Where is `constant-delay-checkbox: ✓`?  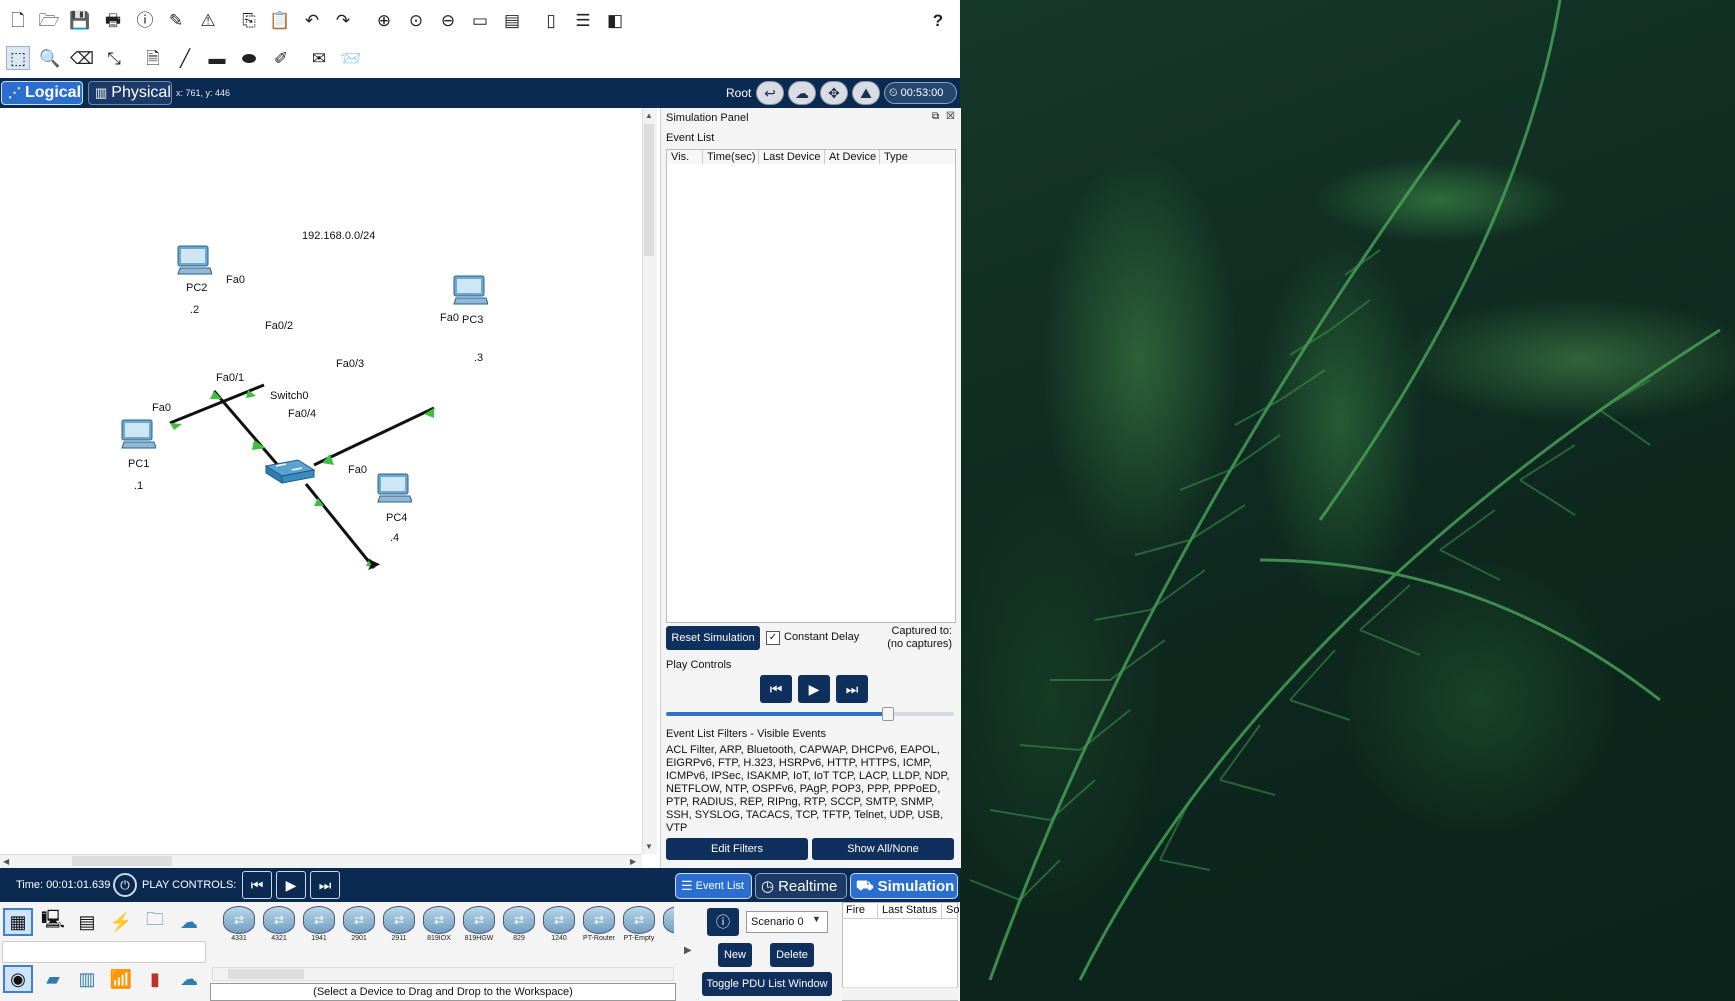 constant-delay-checkbox: ✓ is located at coordinates (773, 638).